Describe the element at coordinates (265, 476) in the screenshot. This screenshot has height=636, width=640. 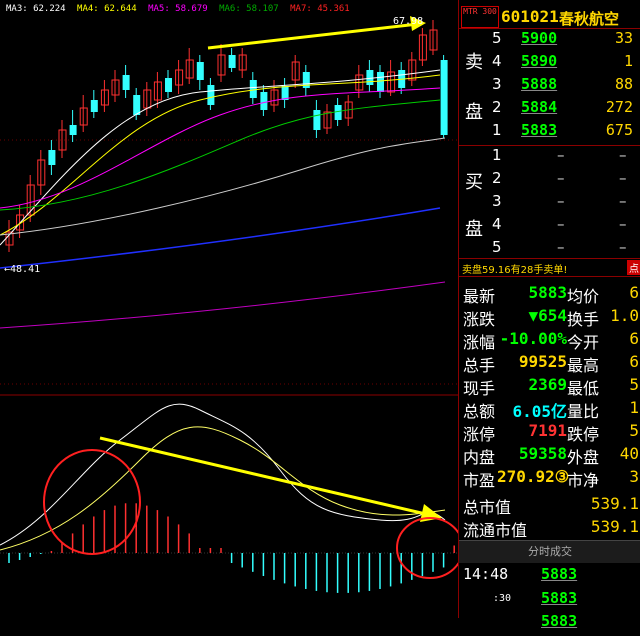
I see `divergence-arrow` at that location.